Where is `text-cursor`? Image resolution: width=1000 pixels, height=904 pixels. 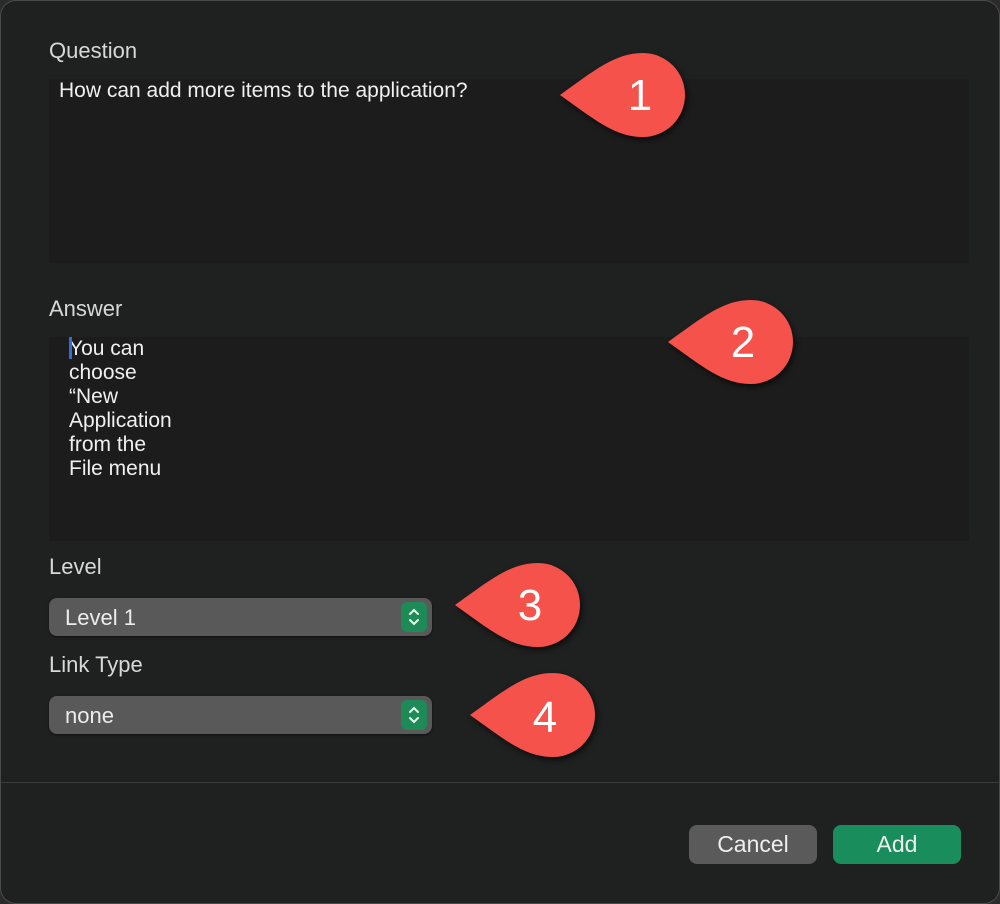
text-cursor is located at coordinates (70, 348).